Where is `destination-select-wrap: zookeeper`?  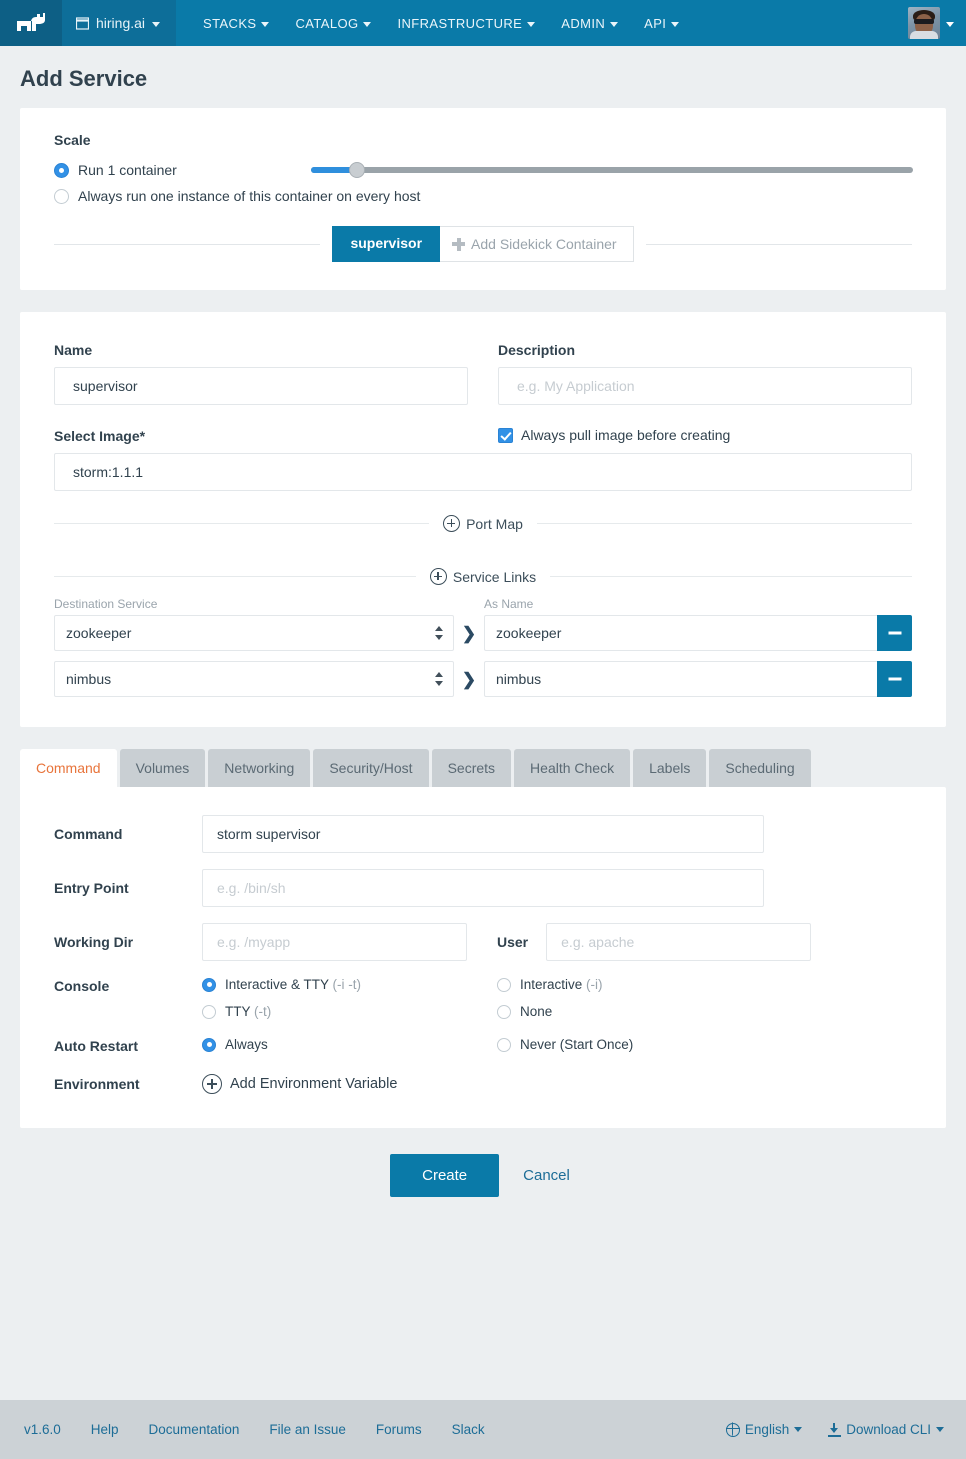 destination-select-wrap: zookeeper is located at coordinates (254, 633).